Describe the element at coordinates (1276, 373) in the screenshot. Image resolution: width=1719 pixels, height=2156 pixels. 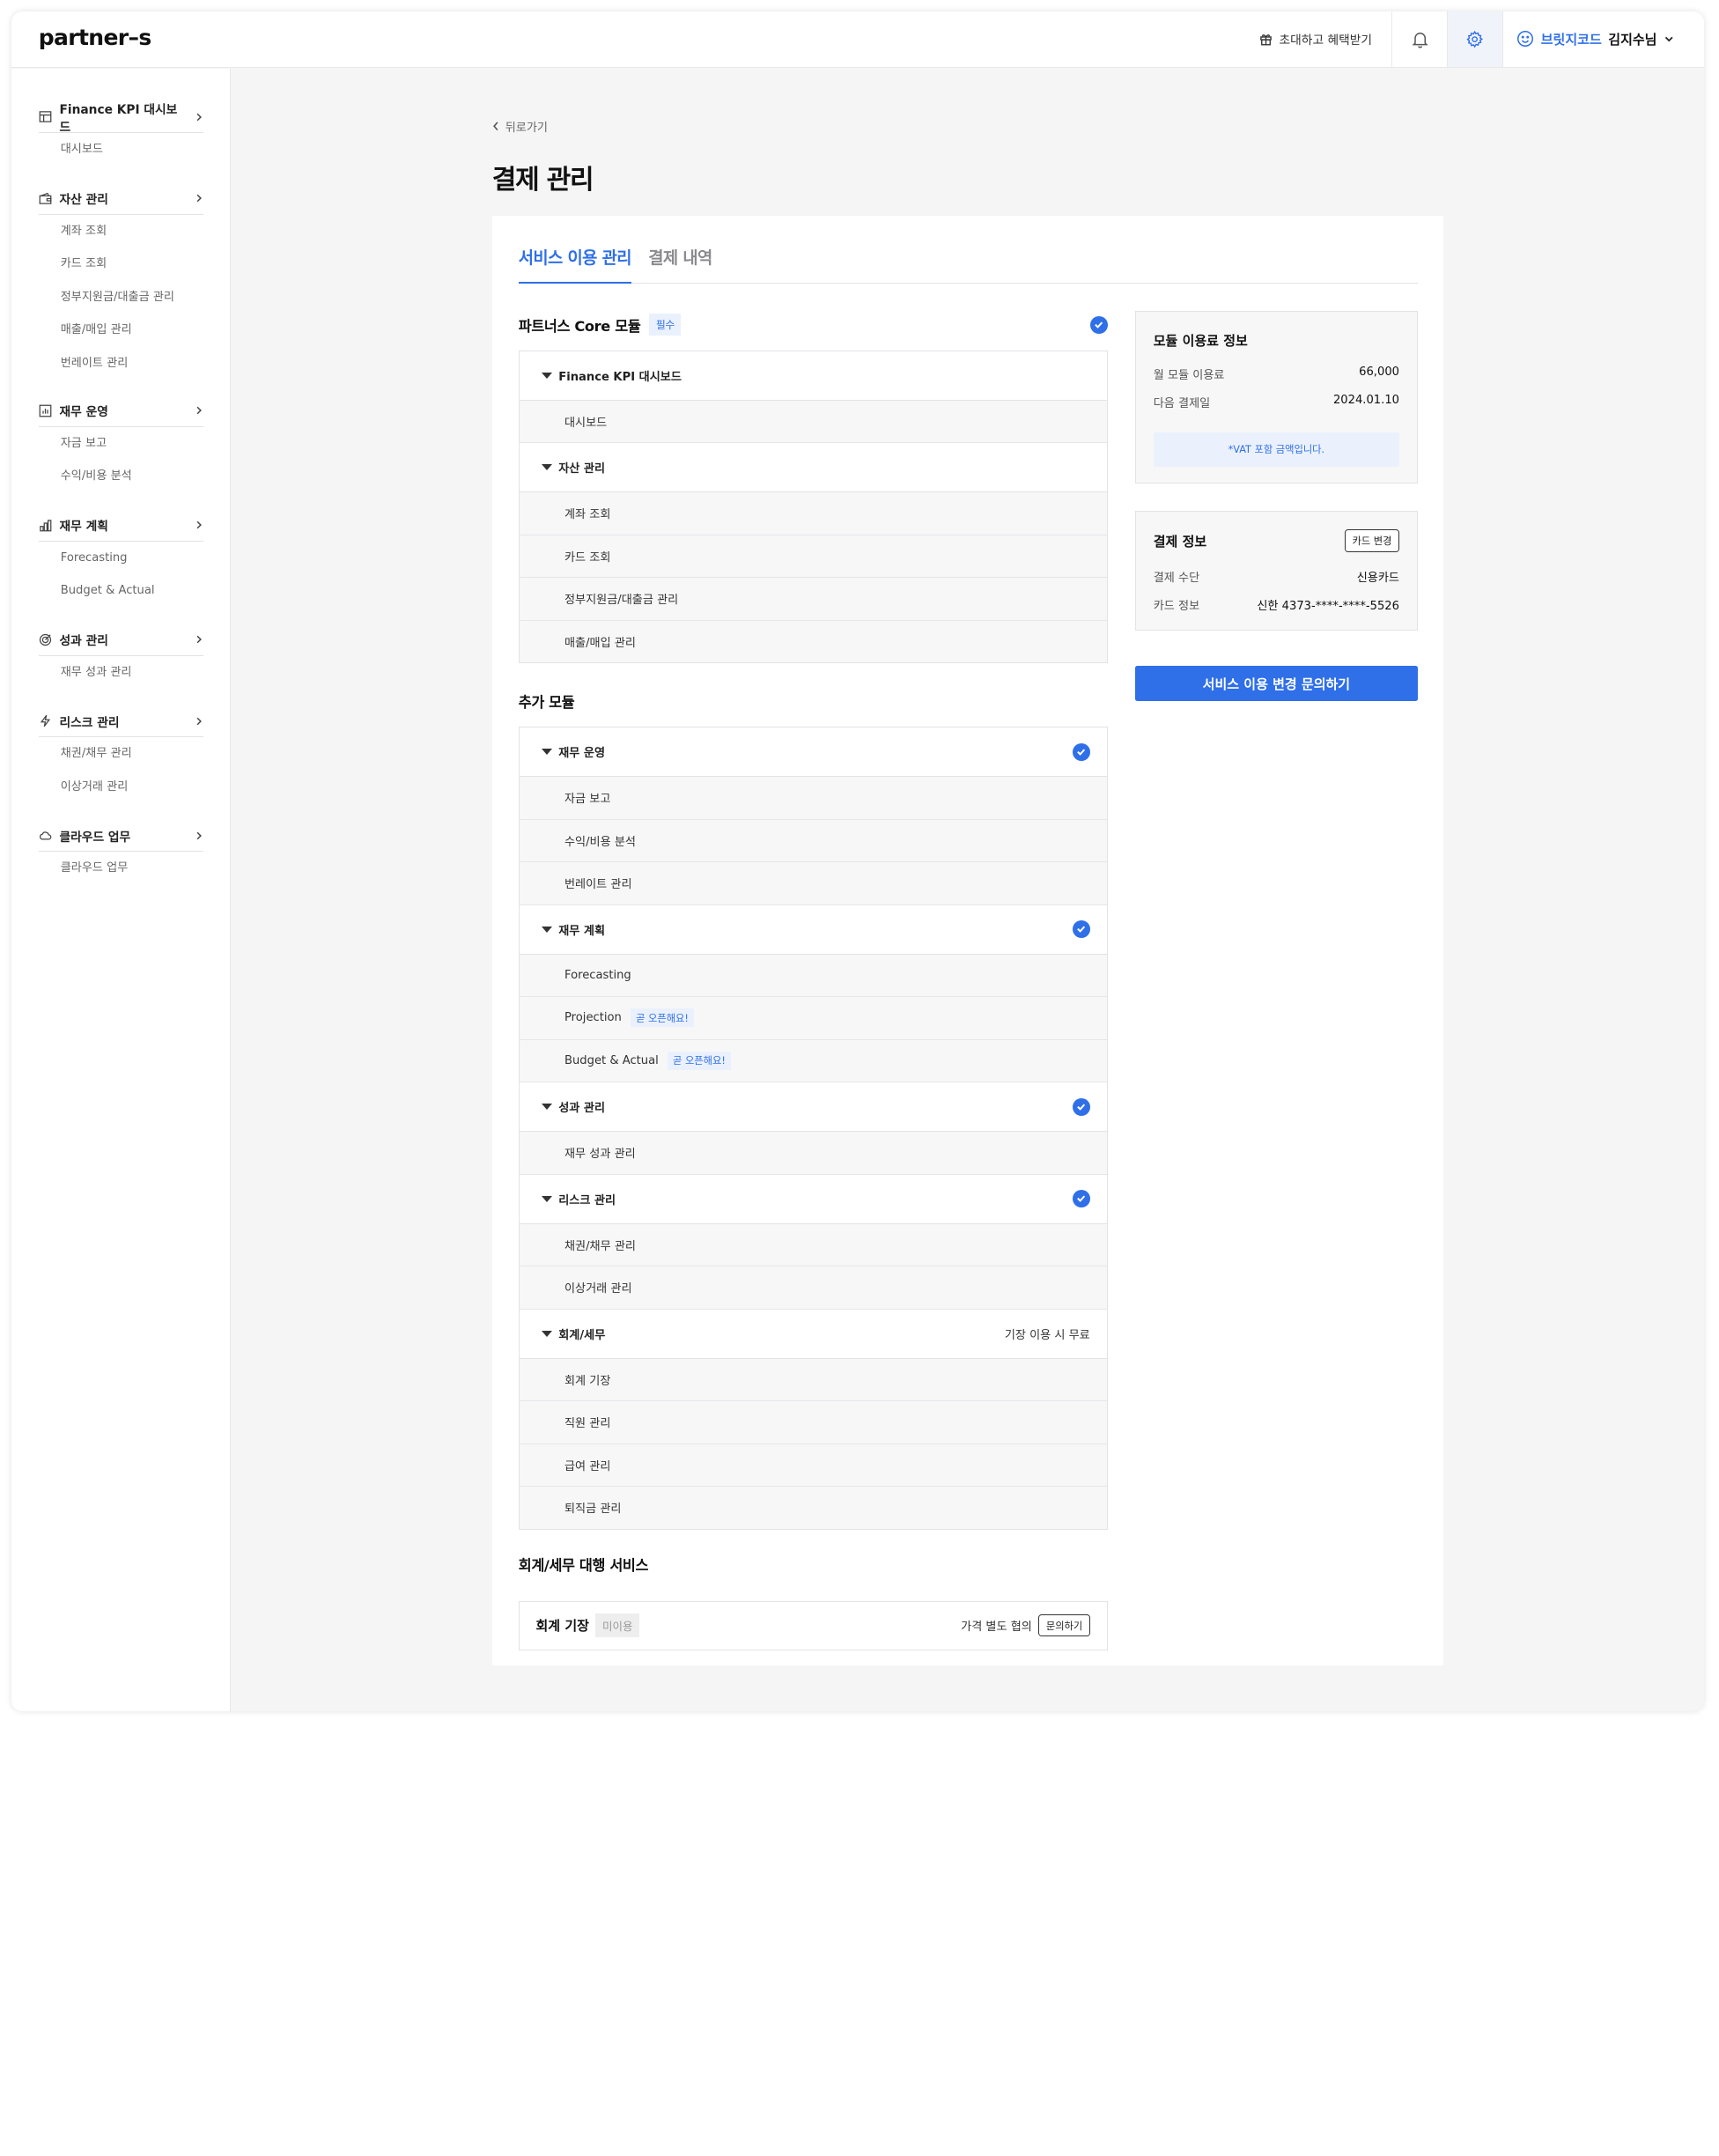
I see `monthly-fee-row: 월 모듈 이용료 66,000` at that location.